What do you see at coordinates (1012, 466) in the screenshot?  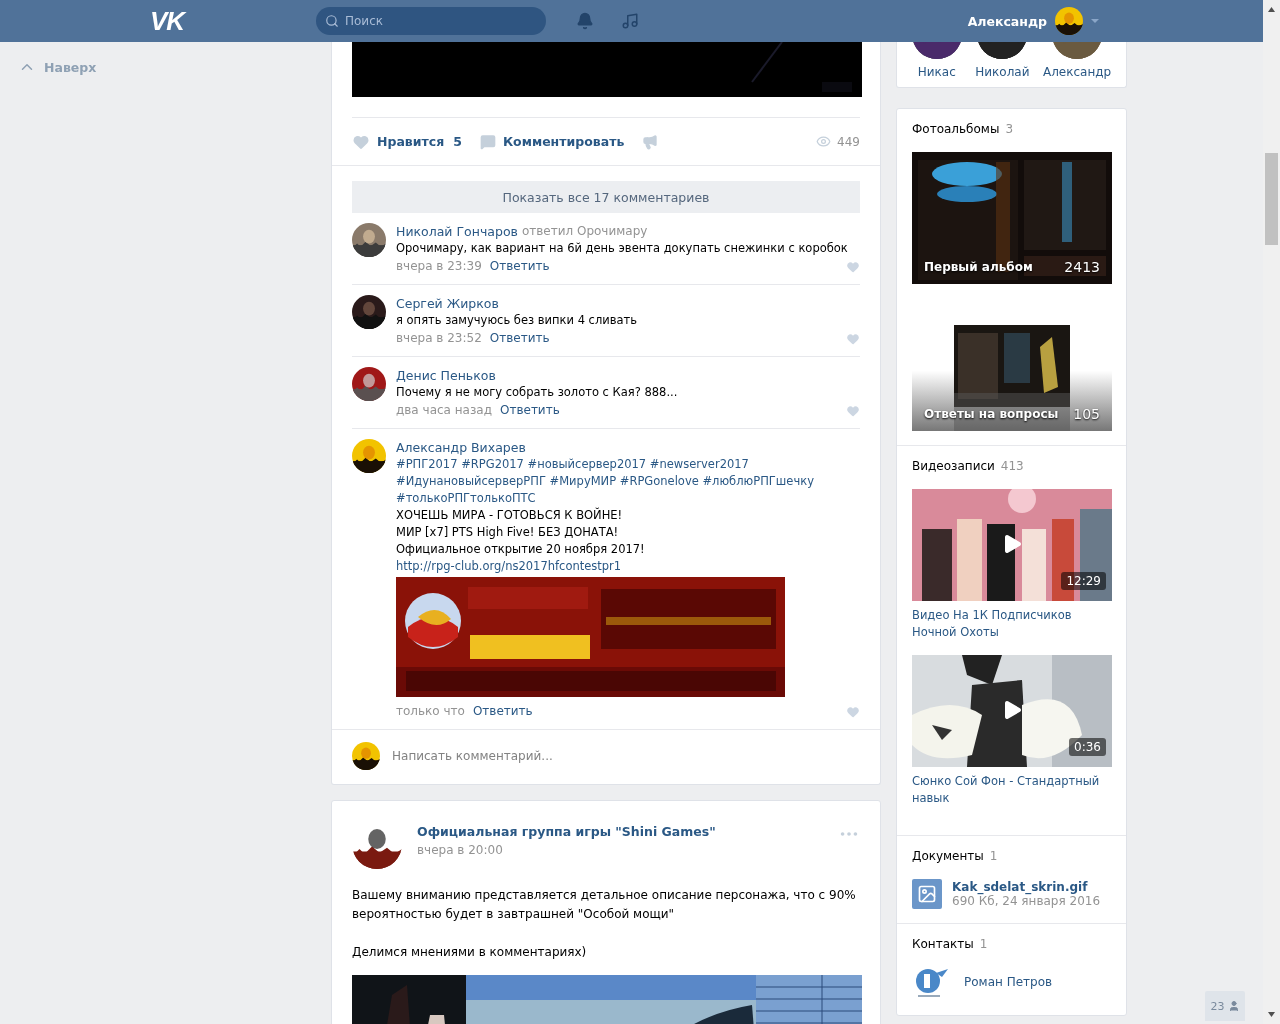 I see `section-count: 413` at bounding box center [1012, 466].